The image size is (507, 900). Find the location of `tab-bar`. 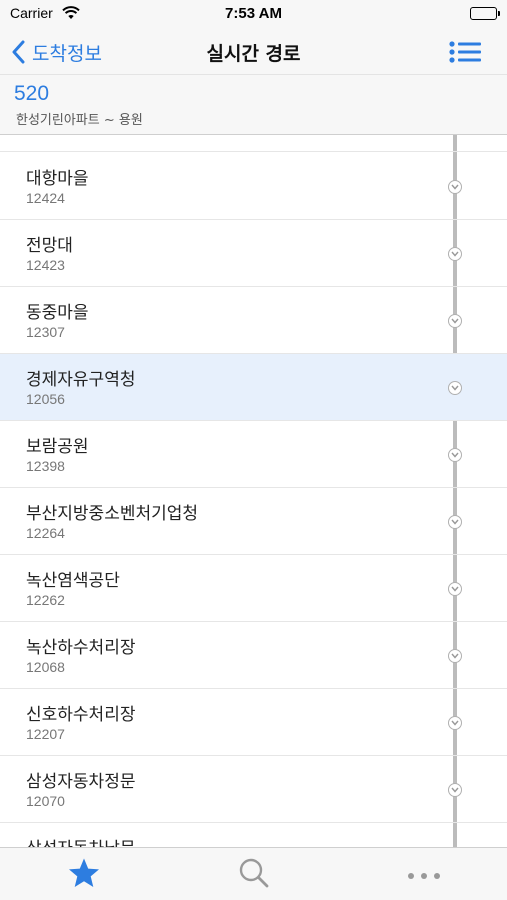

tab-bar is located at coordinates (253, 873).